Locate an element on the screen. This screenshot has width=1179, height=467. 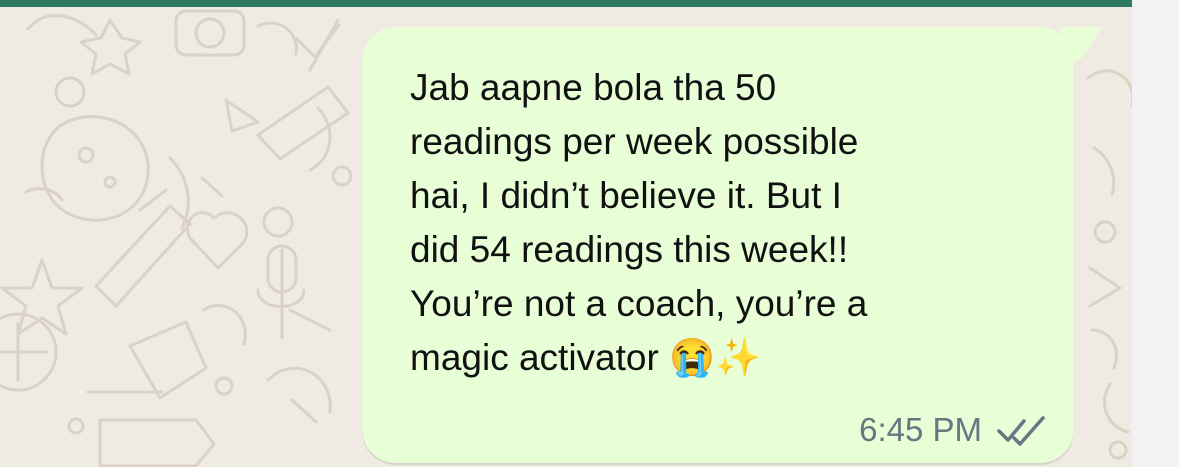
bubble-tail is located at coordinates (1081, 44).